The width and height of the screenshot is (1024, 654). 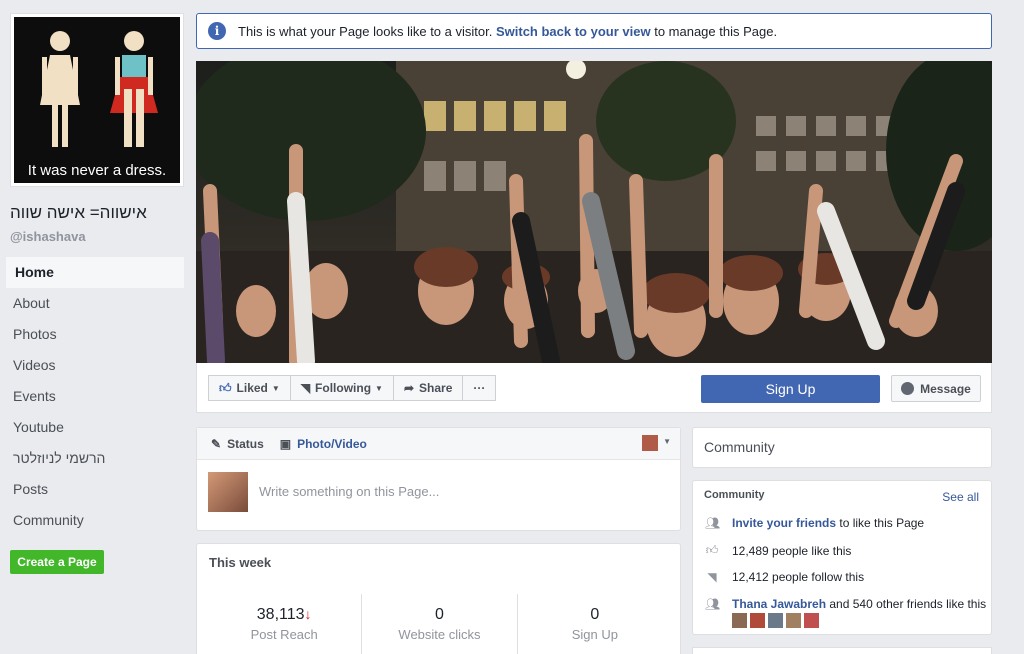 I want to click on page-handle: @ishashava, so click(x=48, y=236).